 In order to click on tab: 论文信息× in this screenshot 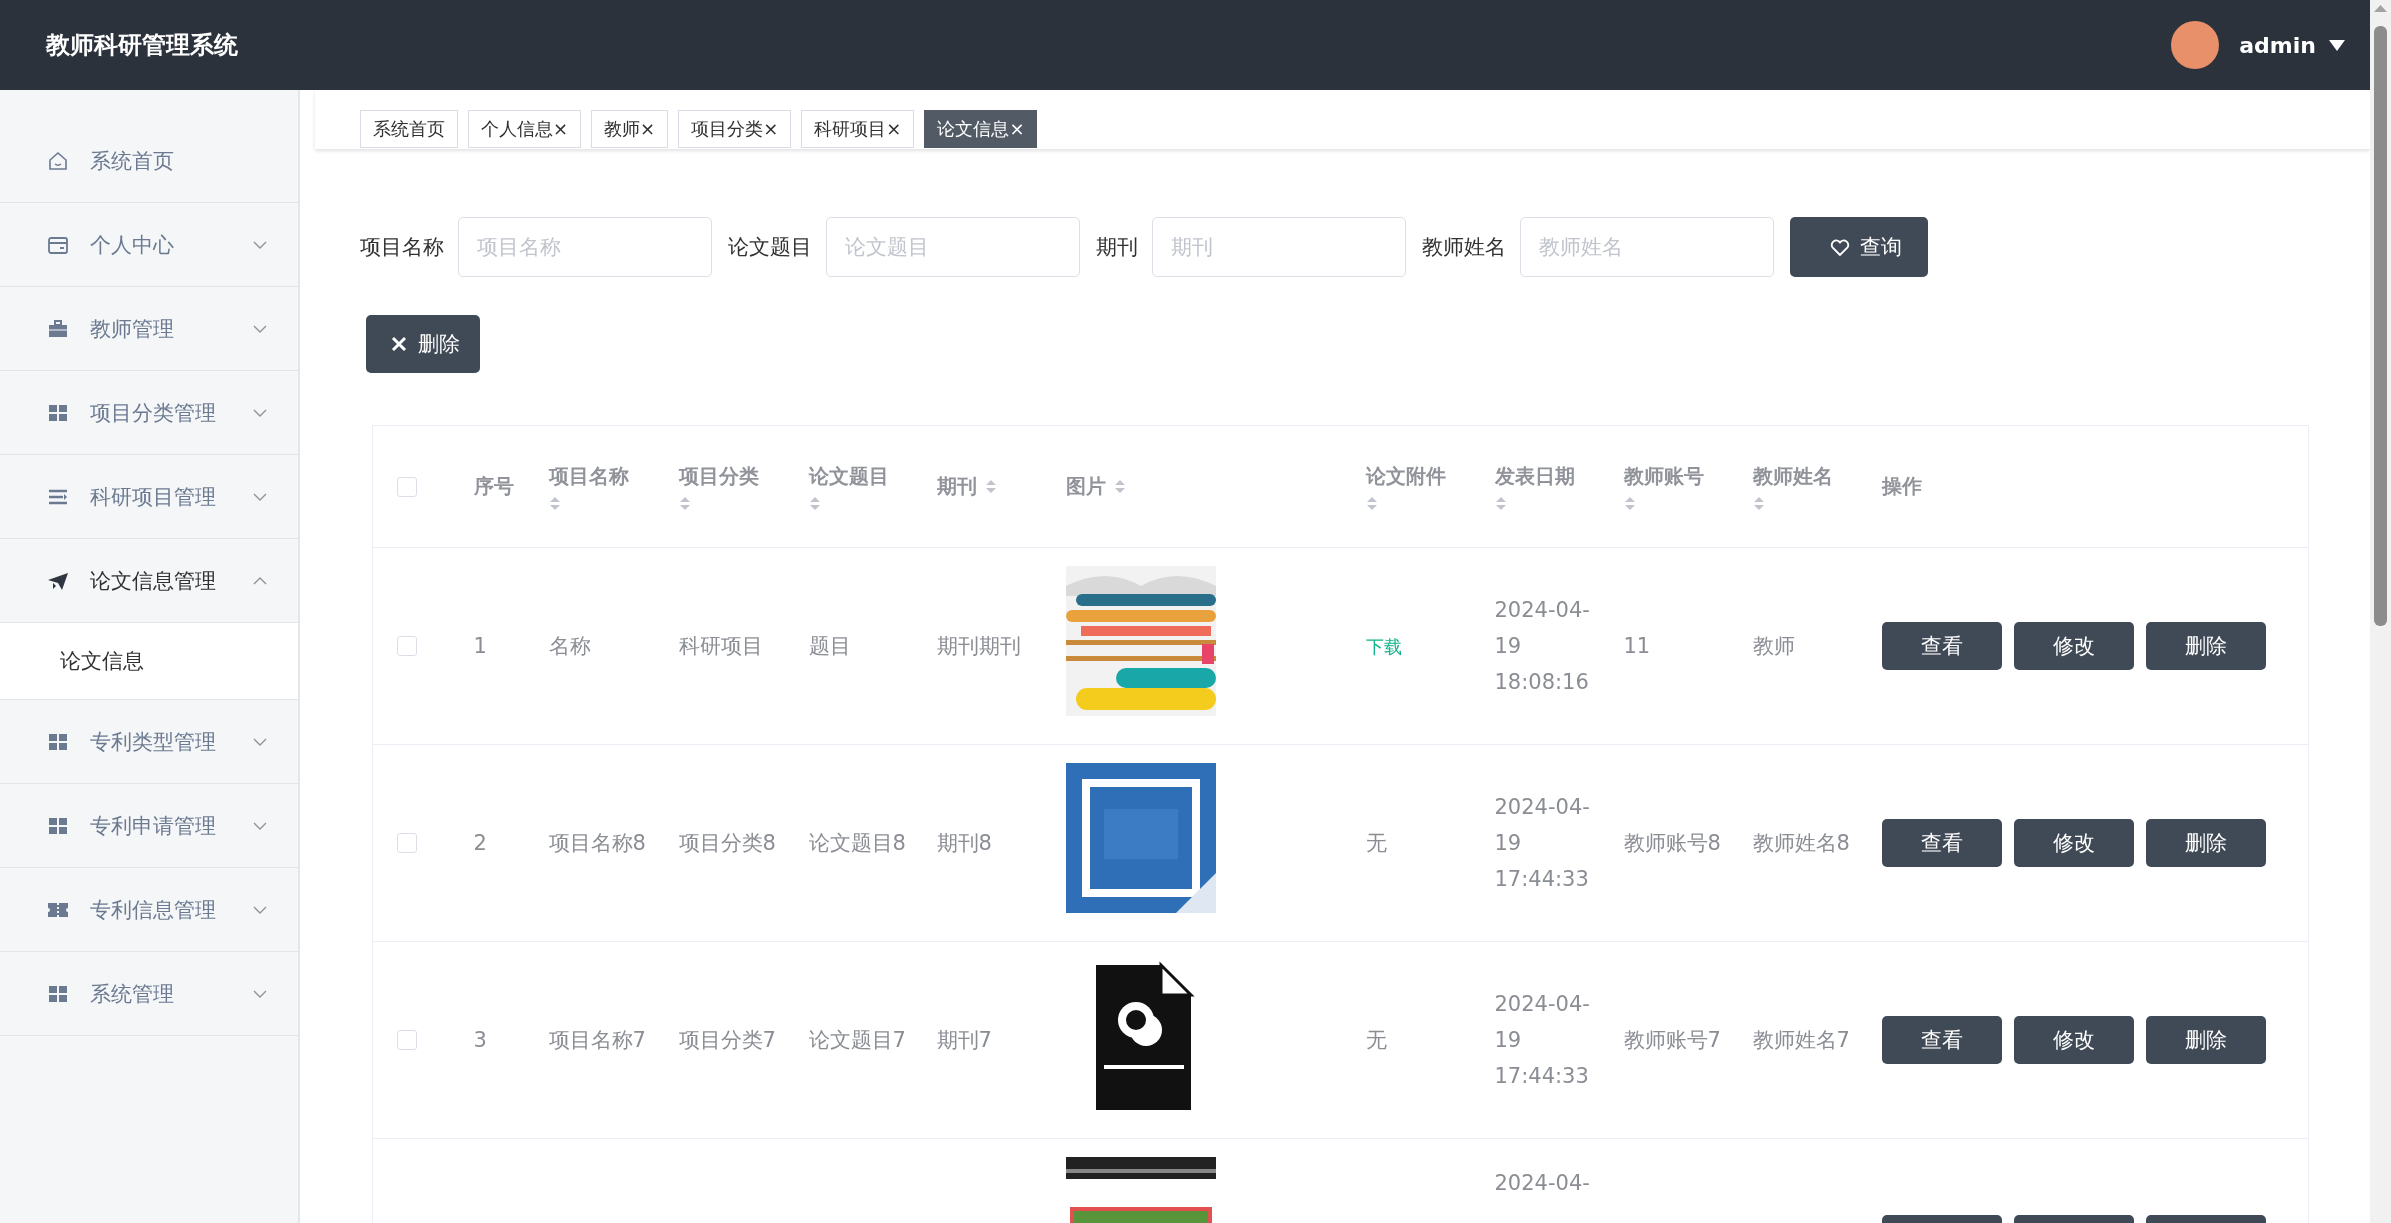, I will do `click(981, 129)`.